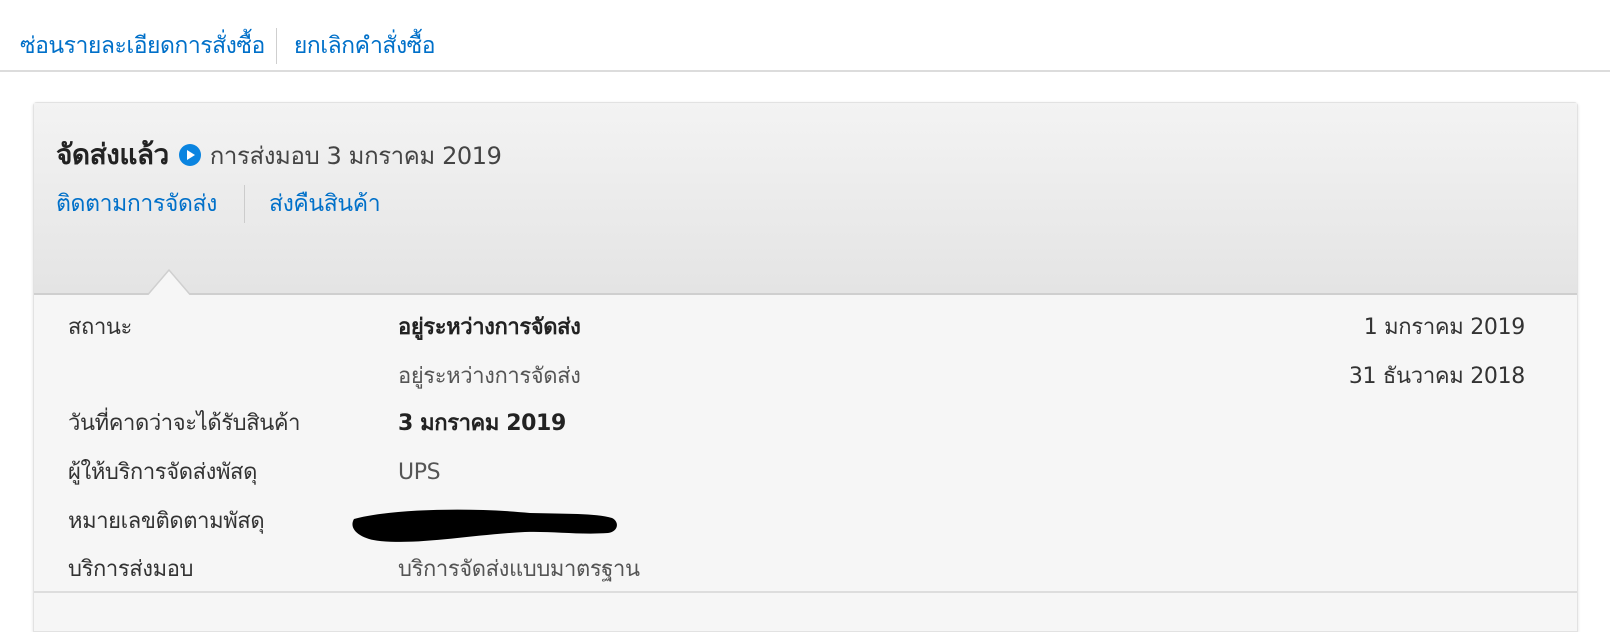  Describe the element at coordinates (166, 521) in the screenshot. I see `tracking-label: หมายเลขติดตามพัสดุ` at that location.